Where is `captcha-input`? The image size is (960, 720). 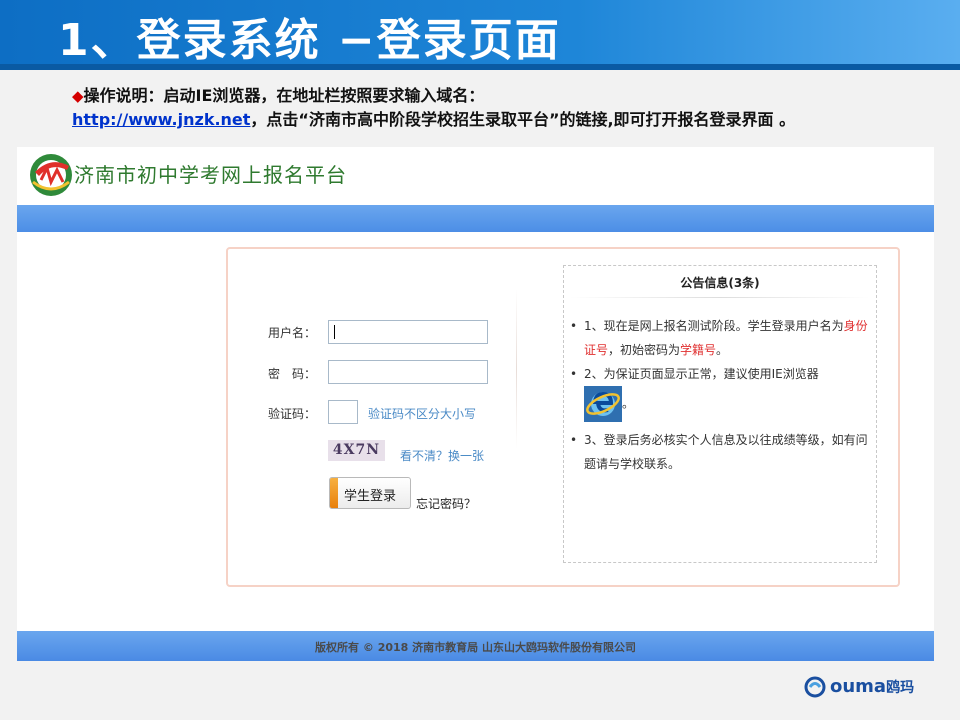 captcha-input is located at coordinates (343, 412).